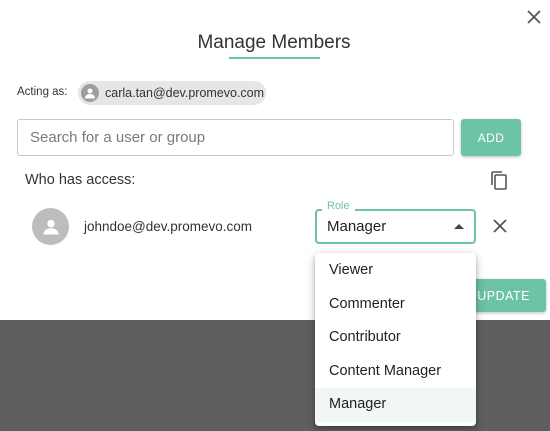 The height and width of the screenshot is (431, 550). Describe the element at coordinates (395, 372) in the screenshot. I see `role-option-content-manager: Content Manager` at that location.